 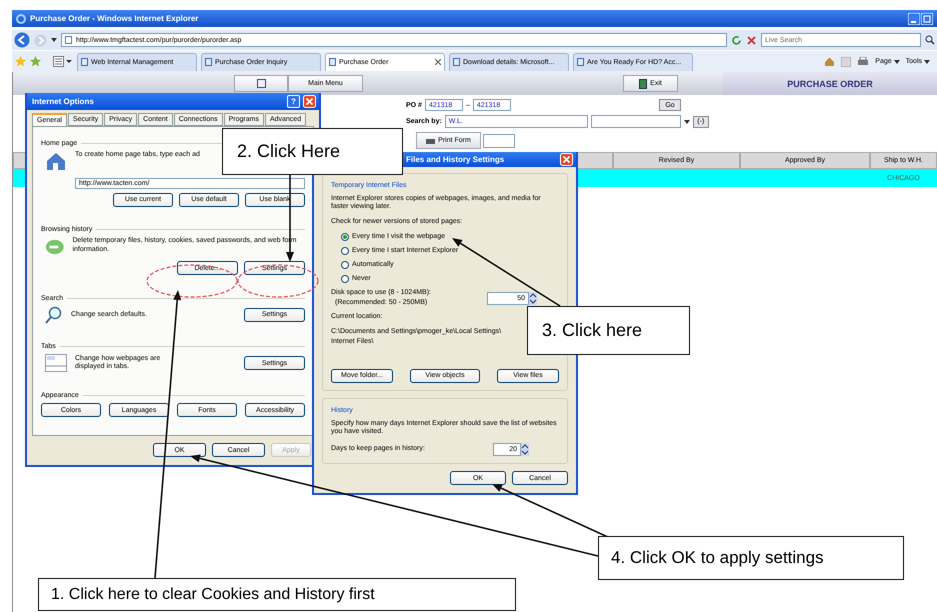 What do you see at coordinates (927, 18) in the screenshot?
I see `maximize-icon` at bounding box center [927, 18].